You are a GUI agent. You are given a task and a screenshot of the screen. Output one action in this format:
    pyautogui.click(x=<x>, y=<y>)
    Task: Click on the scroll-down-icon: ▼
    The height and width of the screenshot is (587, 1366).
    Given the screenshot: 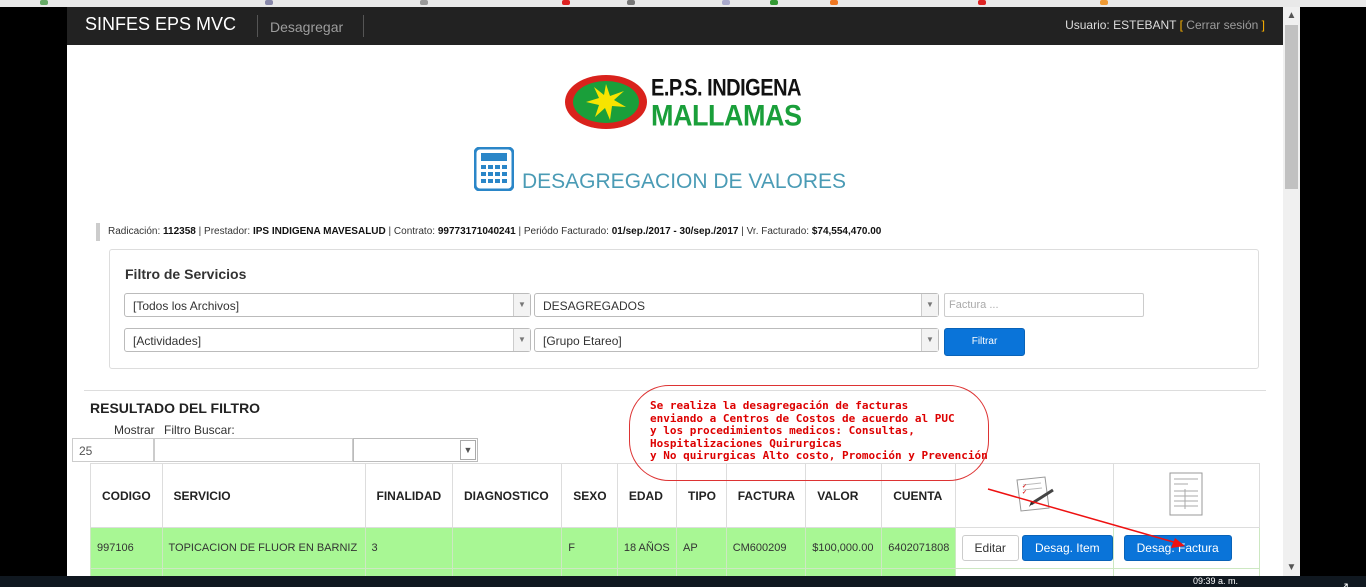 What is the action you would take?
    pyautogui.click(x=1291, y=567)
    